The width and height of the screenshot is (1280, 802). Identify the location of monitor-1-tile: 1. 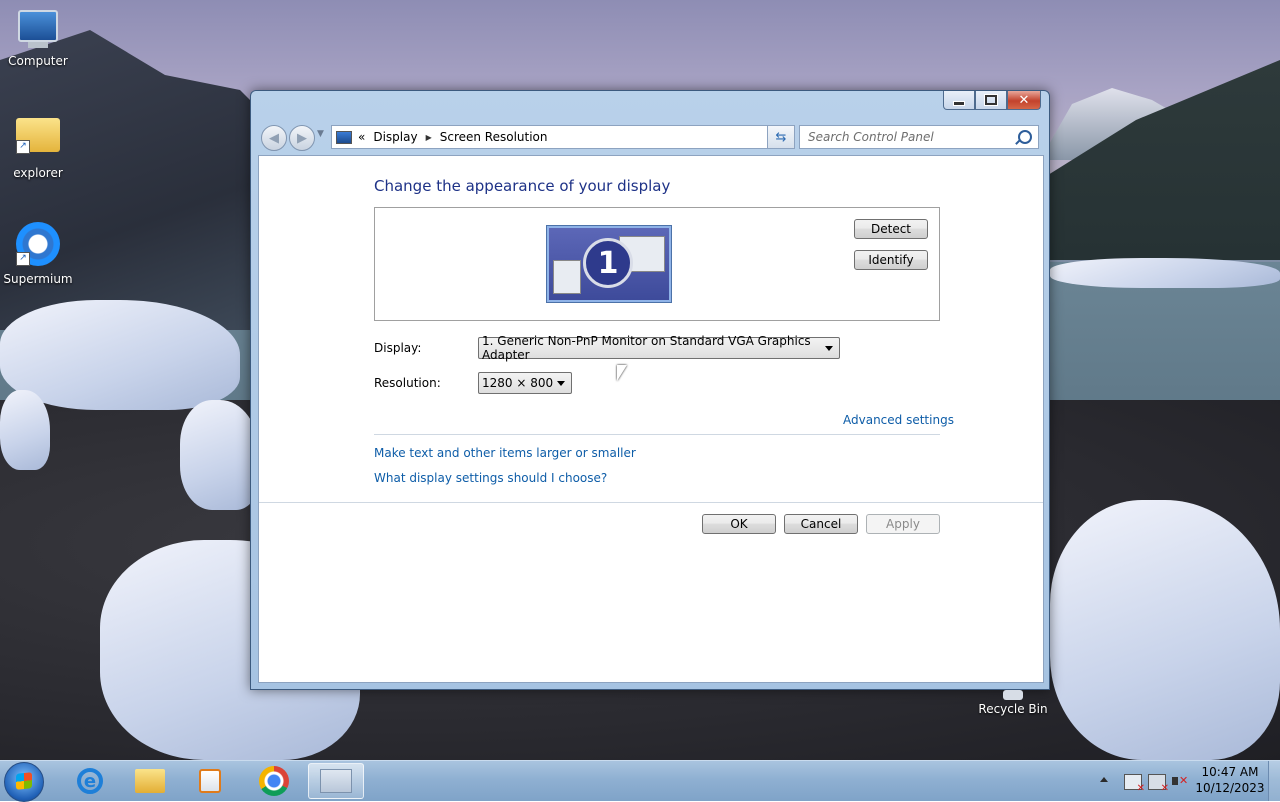
(609, 264).